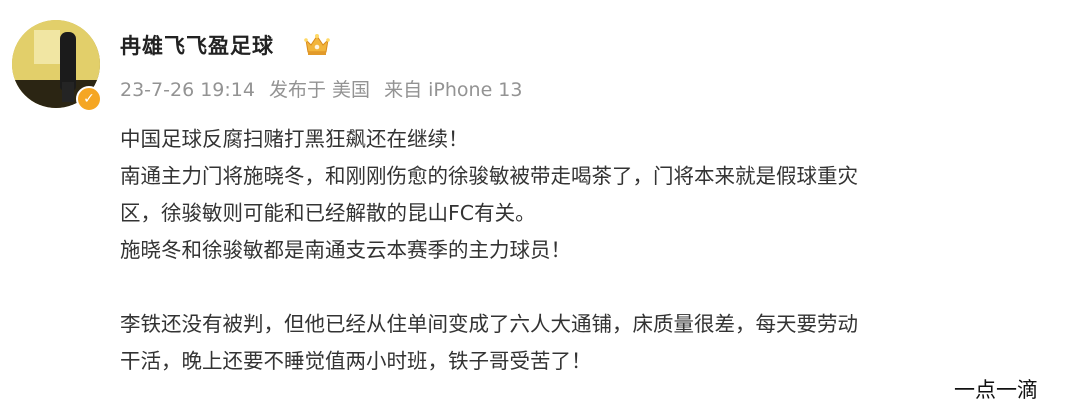 This screenshot has width=1066, height=415. What do you see at coordinates (317, 44) in the screenshot?
I see `crown-icon` at bounding box center [317, 44].